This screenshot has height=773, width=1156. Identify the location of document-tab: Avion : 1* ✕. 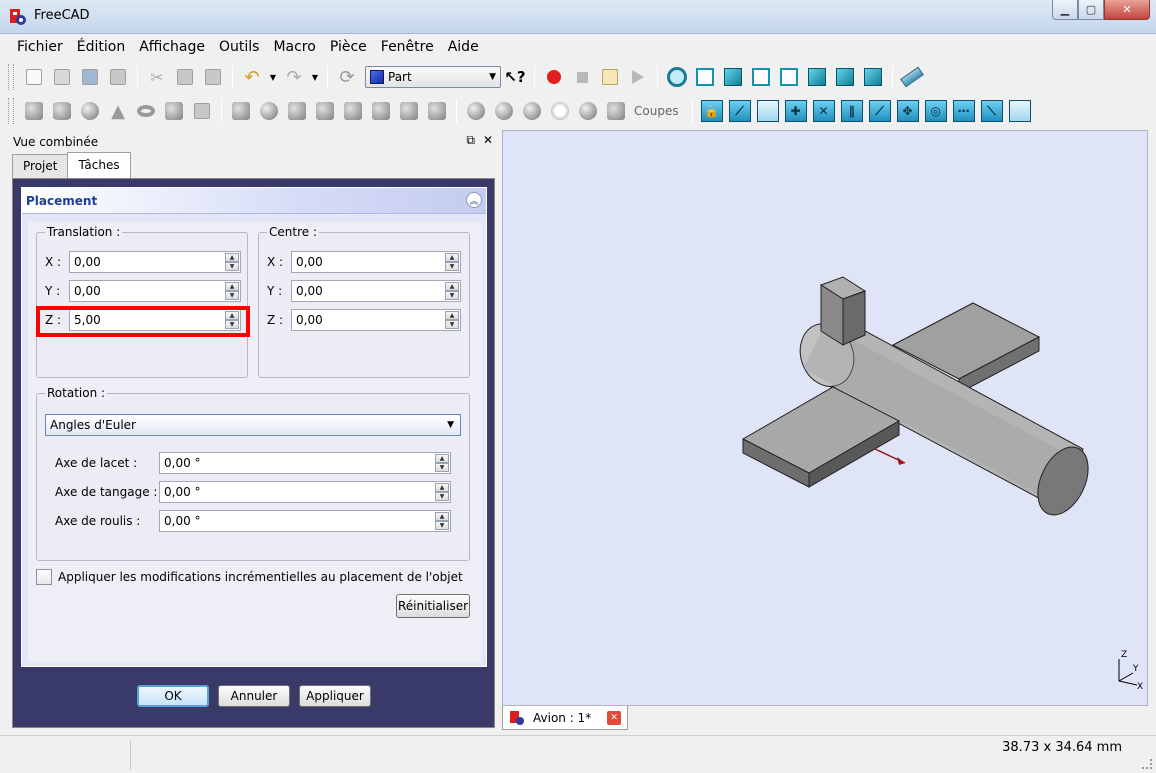
(565, 718).